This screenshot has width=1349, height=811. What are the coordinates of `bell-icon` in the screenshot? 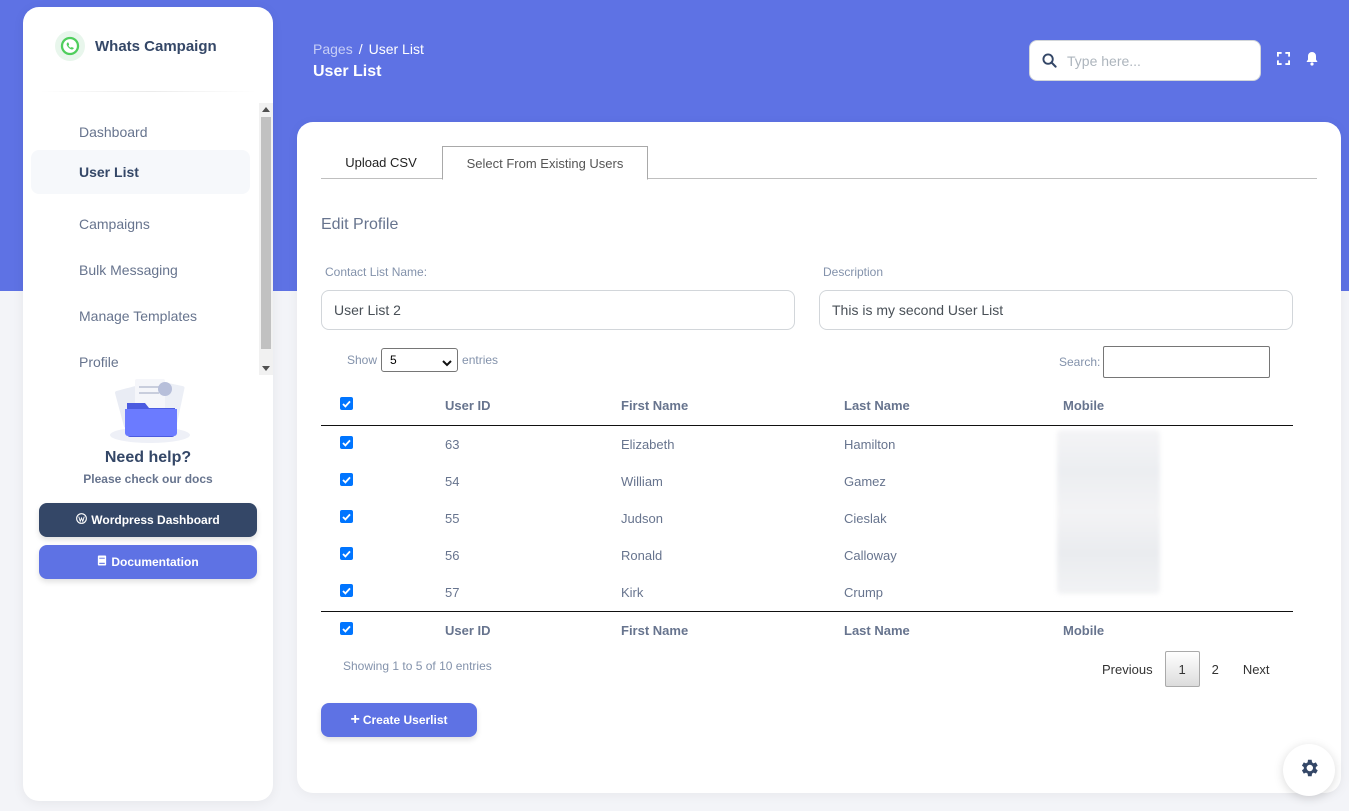 It's located at (1312, 61).